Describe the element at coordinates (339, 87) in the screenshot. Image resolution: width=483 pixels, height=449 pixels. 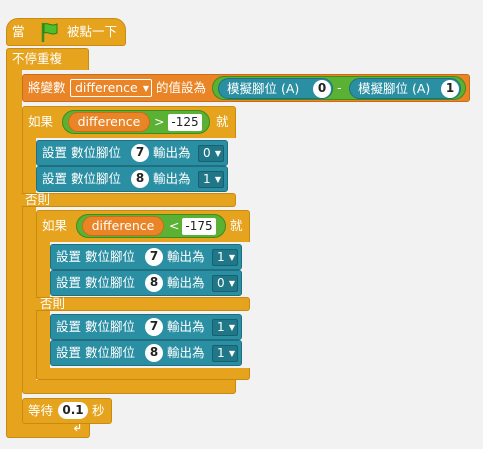
I see `minus-sign: -` at that location.